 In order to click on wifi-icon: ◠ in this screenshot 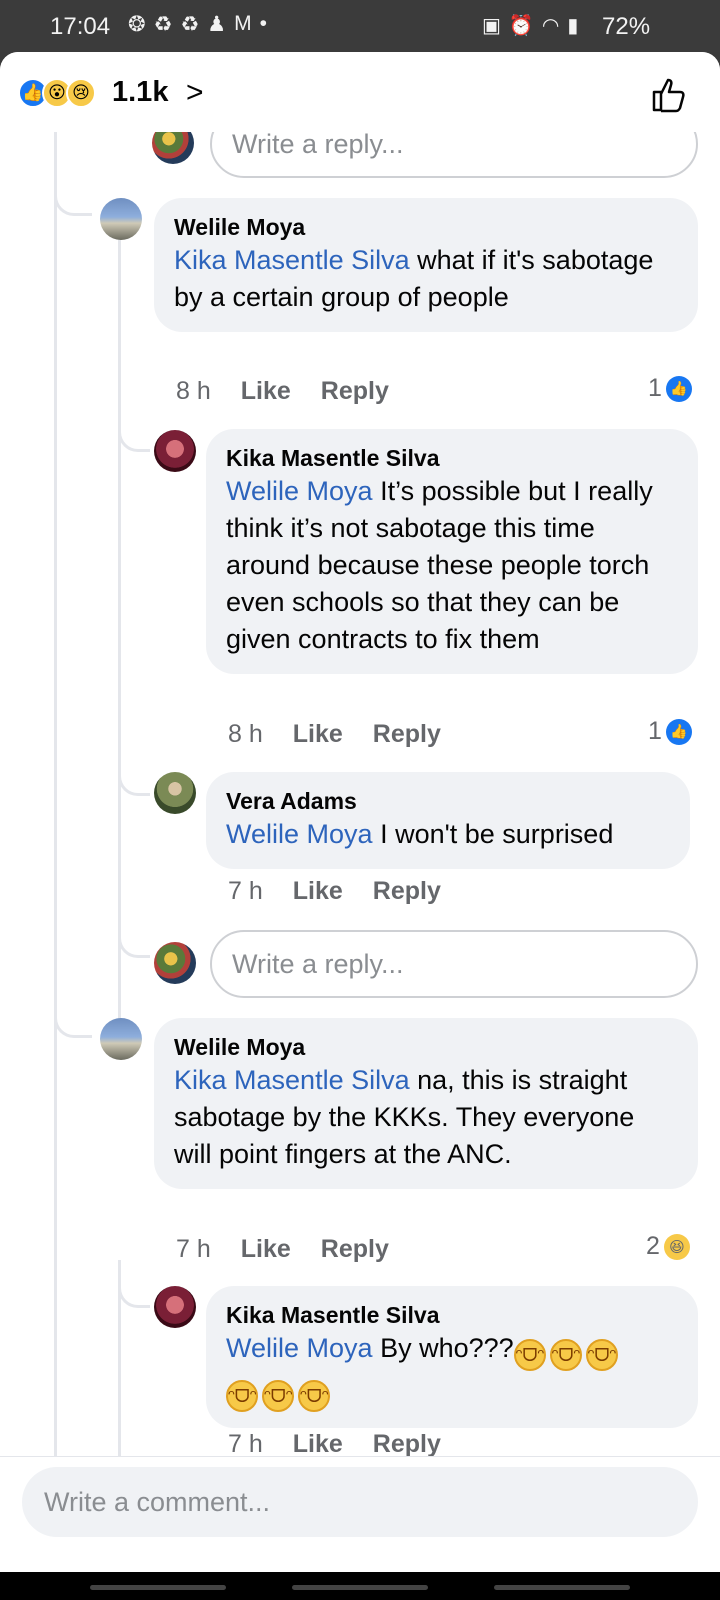, I will do `click(550, 26)`.